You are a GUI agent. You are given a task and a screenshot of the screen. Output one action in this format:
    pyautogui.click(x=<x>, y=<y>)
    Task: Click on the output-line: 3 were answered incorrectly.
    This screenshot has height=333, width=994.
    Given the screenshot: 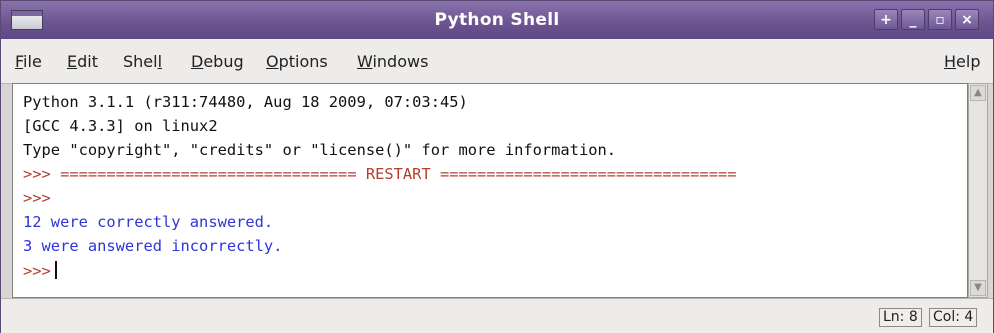 What is the action you would take?
    pyautogui.click(x=153, y=246)
    